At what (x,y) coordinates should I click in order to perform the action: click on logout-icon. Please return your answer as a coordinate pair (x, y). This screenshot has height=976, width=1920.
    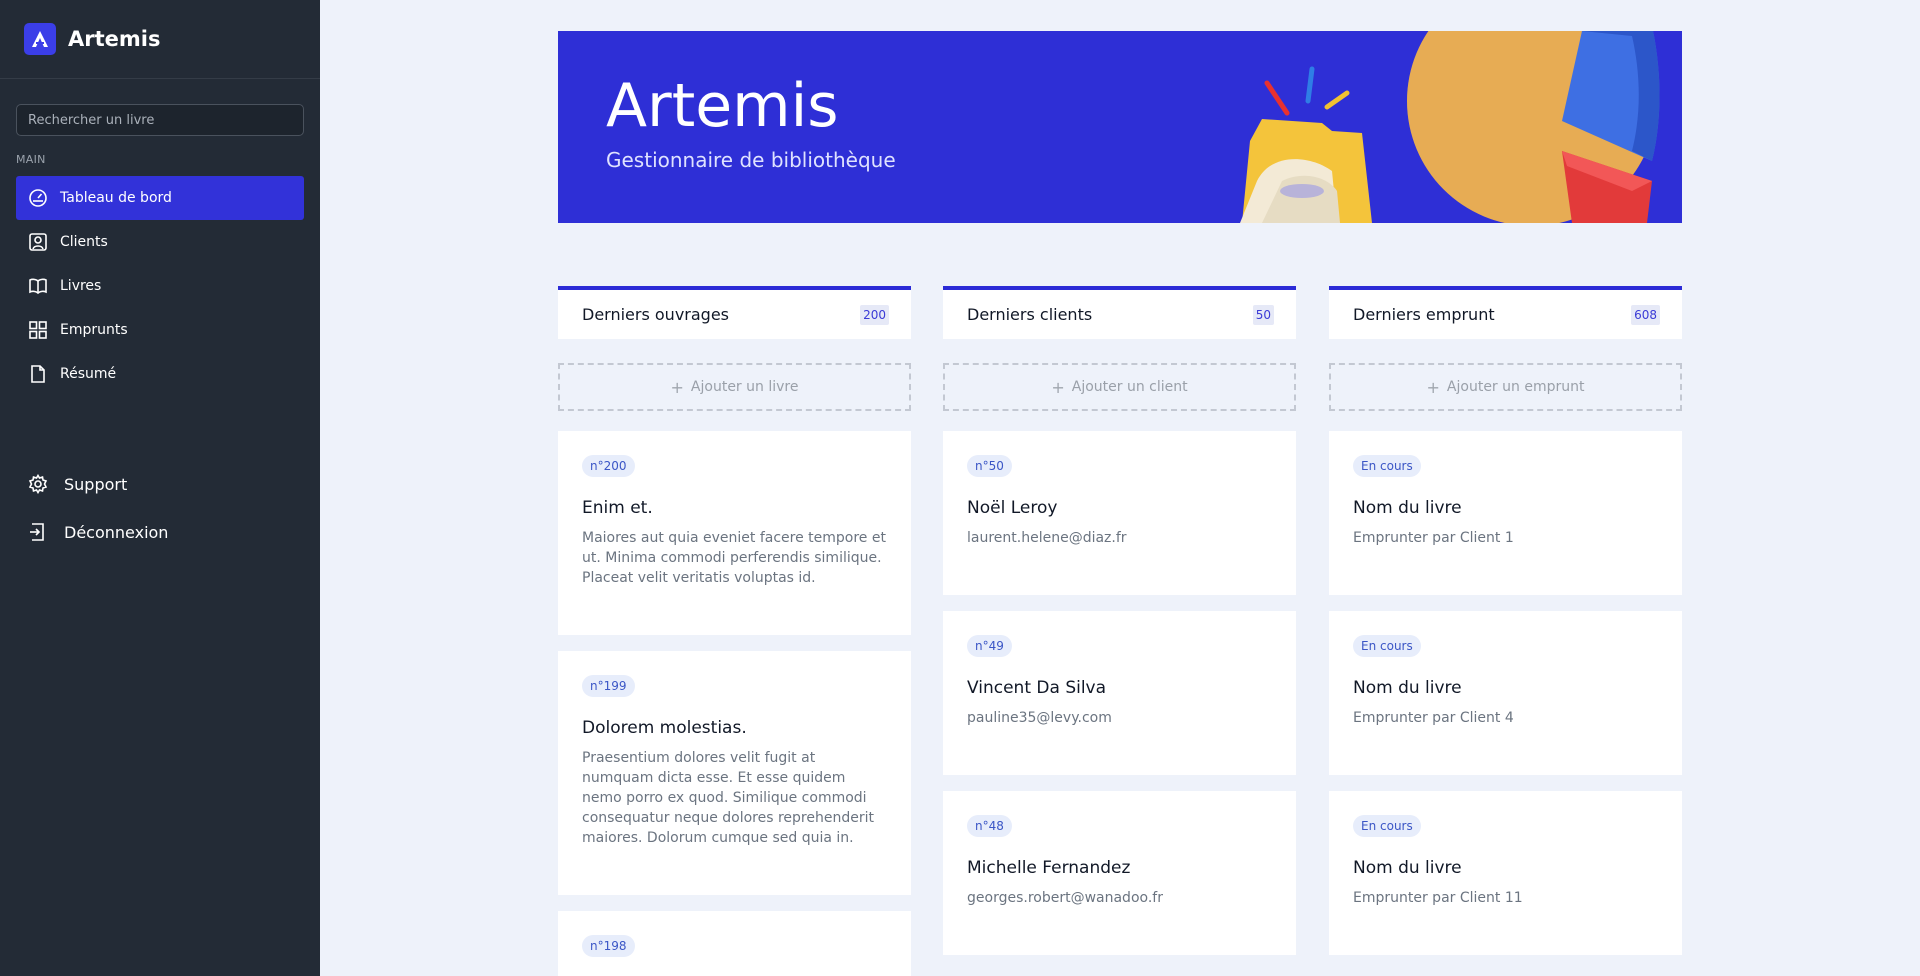
    Looking at the image, I should click on (37, 532).